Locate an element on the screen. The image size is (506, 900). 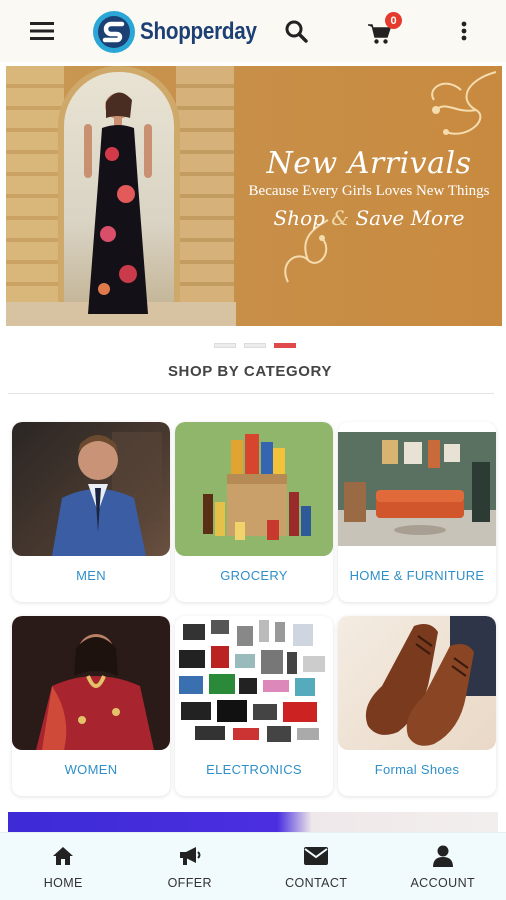
banner-cta-more: More is located at coordinates (437, 218).